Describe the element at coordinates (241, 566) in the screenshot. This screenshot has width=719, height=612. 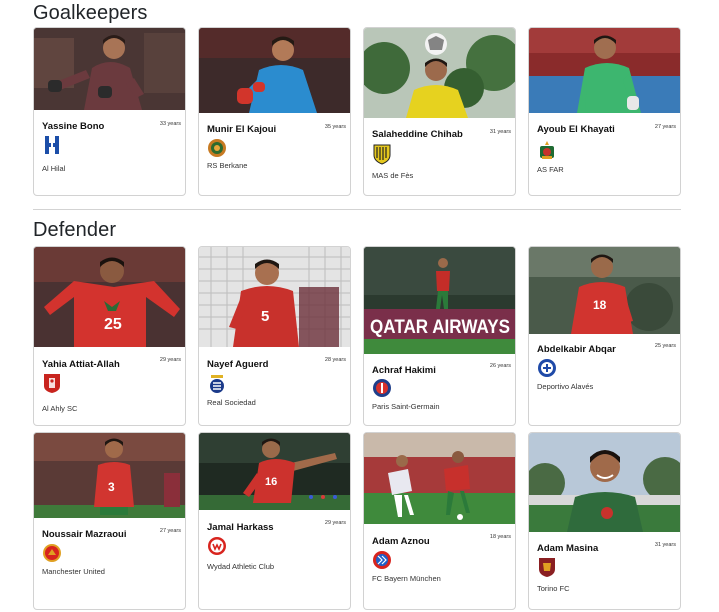
I see `club-name: Wydad Athletic Club` at that location.